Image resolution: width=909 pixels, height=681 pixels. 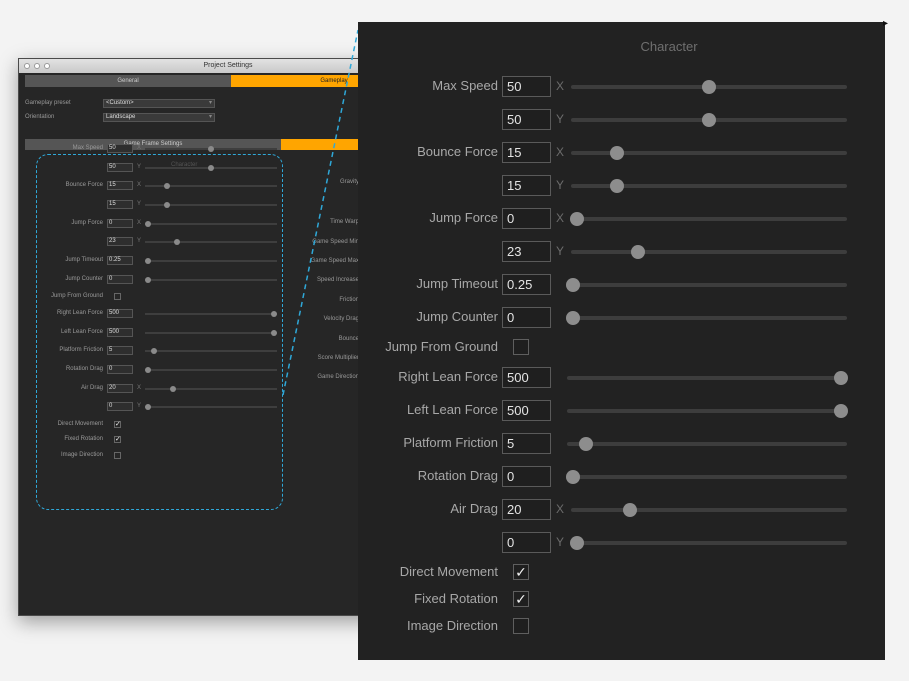 What do you see at coordinates (159, 103) in the screenshot?
I see `gameplay-preset-select: <Custom>` at bounding box center [159, 103].